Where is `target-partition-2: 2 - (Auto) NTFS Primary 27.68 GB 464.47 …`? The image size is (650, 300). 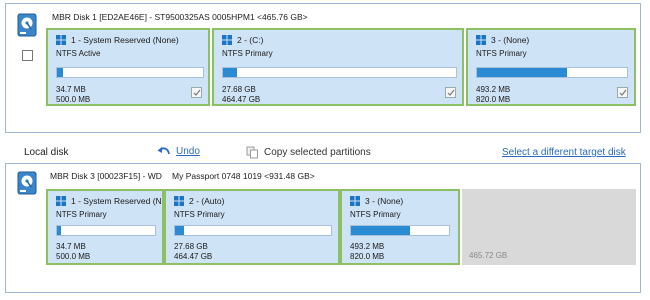 target-partition-2: 2 - (Auto) NTFS Primary 27.68 GB 464.47 … is located at coordinates (252, 227).